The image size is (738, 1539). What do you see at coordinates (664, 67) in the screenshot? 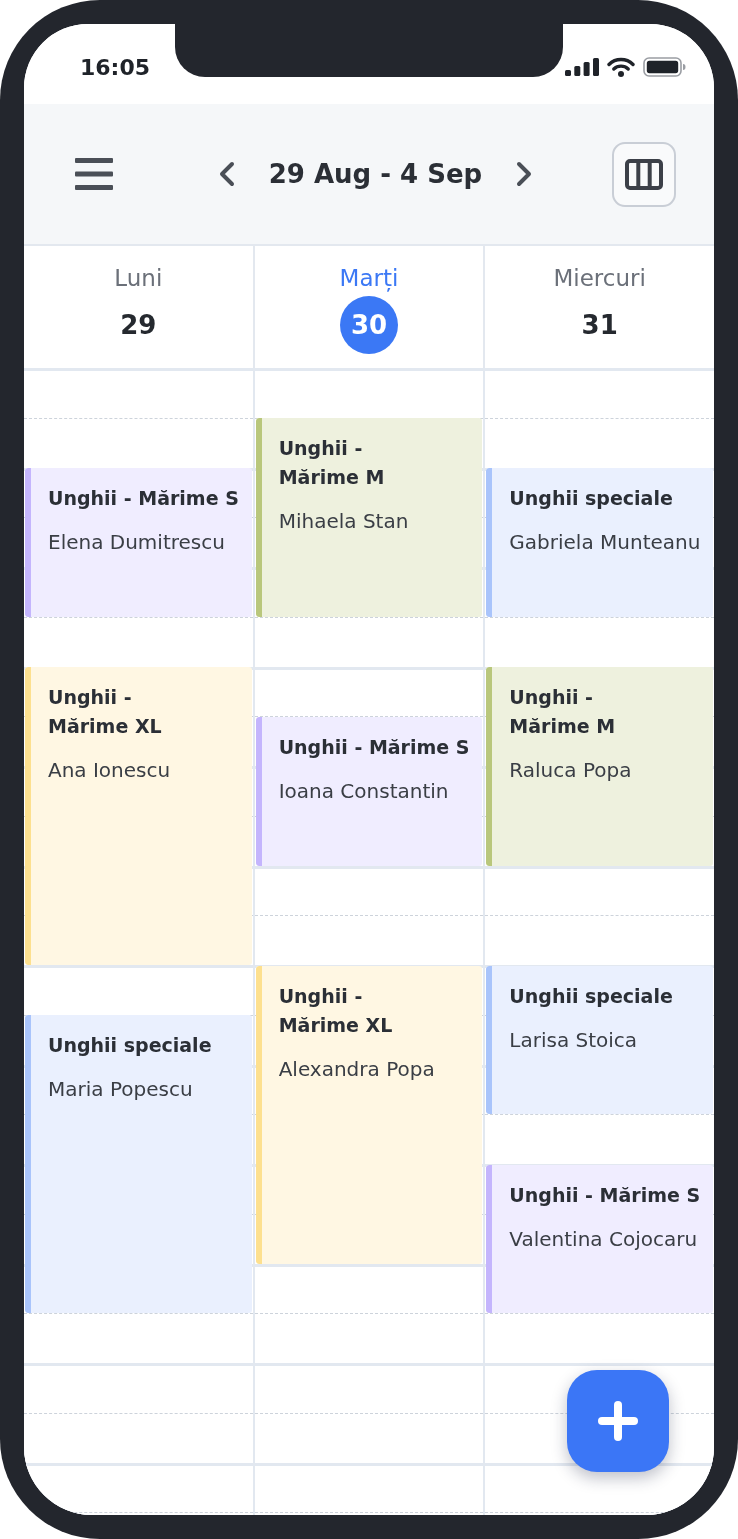
I see `battery-icon` at bounding box center [664, 67].